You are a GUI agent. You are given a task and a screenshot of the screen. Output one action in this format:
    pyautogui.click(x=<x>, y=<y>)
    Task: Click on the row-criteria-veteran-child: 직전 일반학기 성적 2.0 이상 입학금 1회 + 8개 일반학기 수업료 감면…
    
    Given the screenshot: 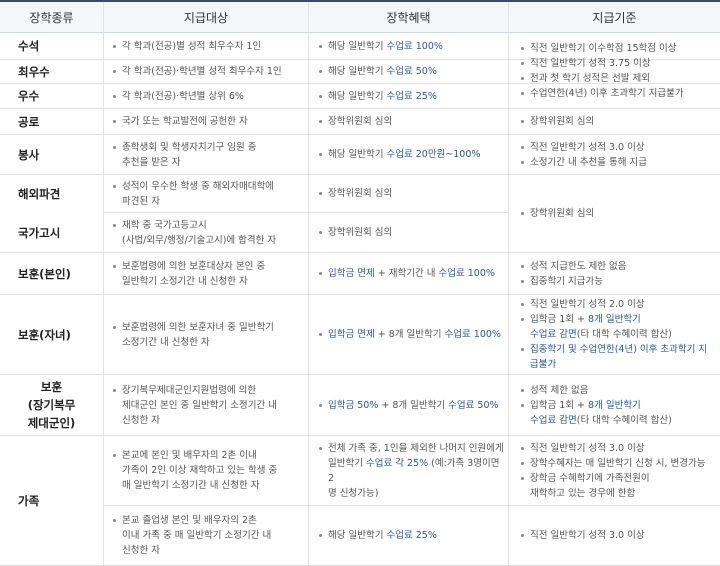 What is the action you would take?
    pyautogui.click(x=618, y=334)
    